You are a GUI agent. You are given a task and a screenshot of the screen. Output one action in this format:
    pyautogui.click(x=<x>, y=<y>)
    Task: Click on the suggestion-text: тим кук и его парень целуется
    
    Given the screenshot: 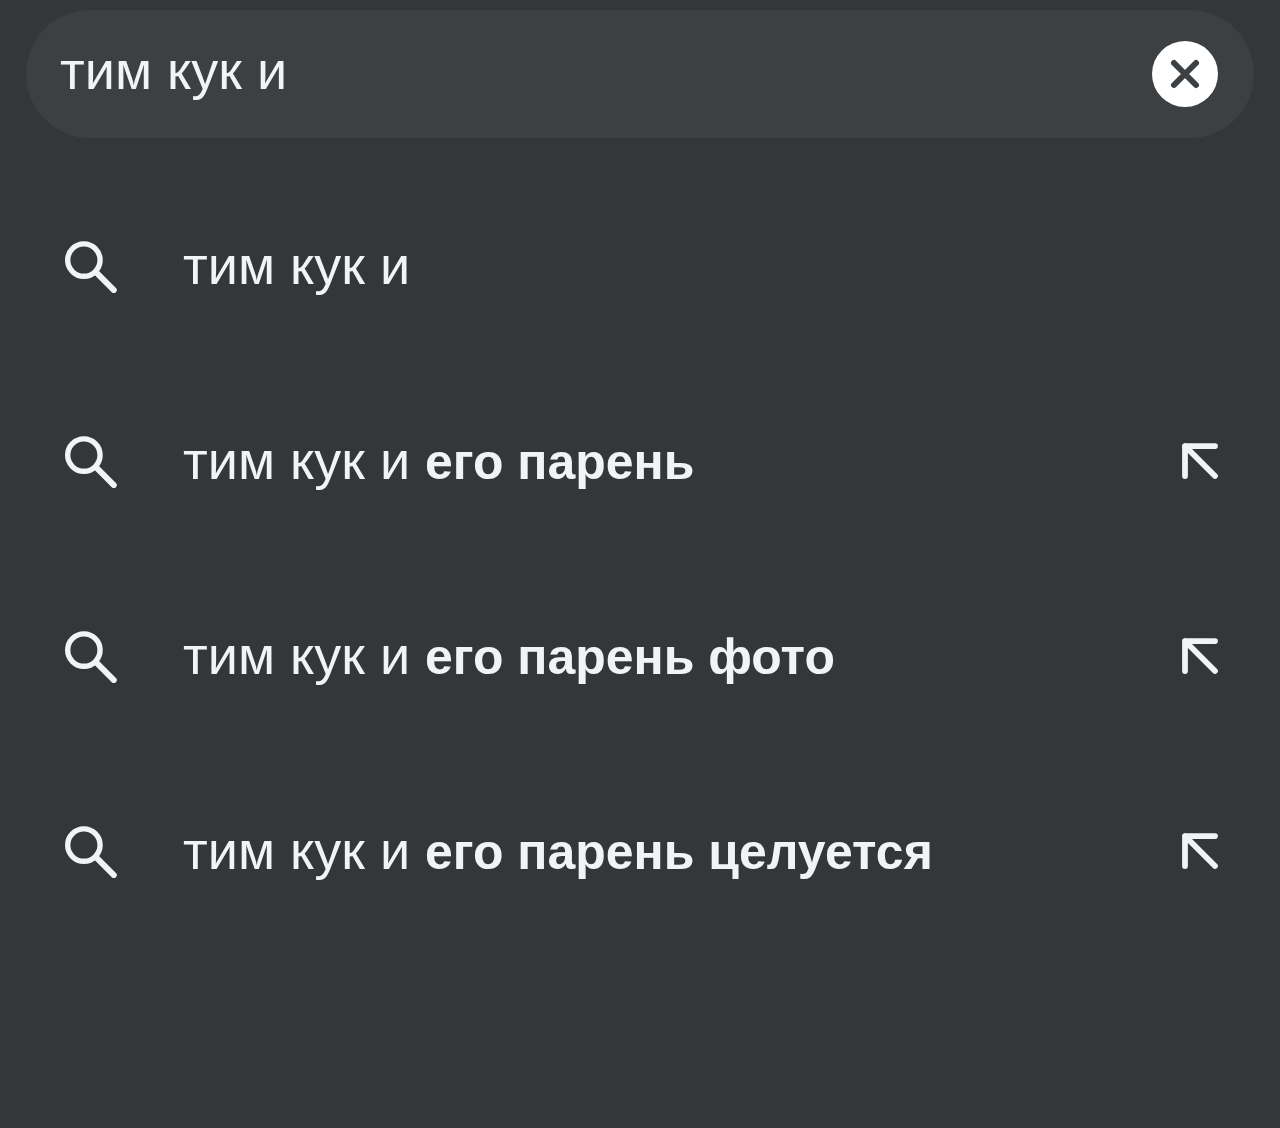 What is the action you would take?
    pyautogui.click(x=558, y=850)
    